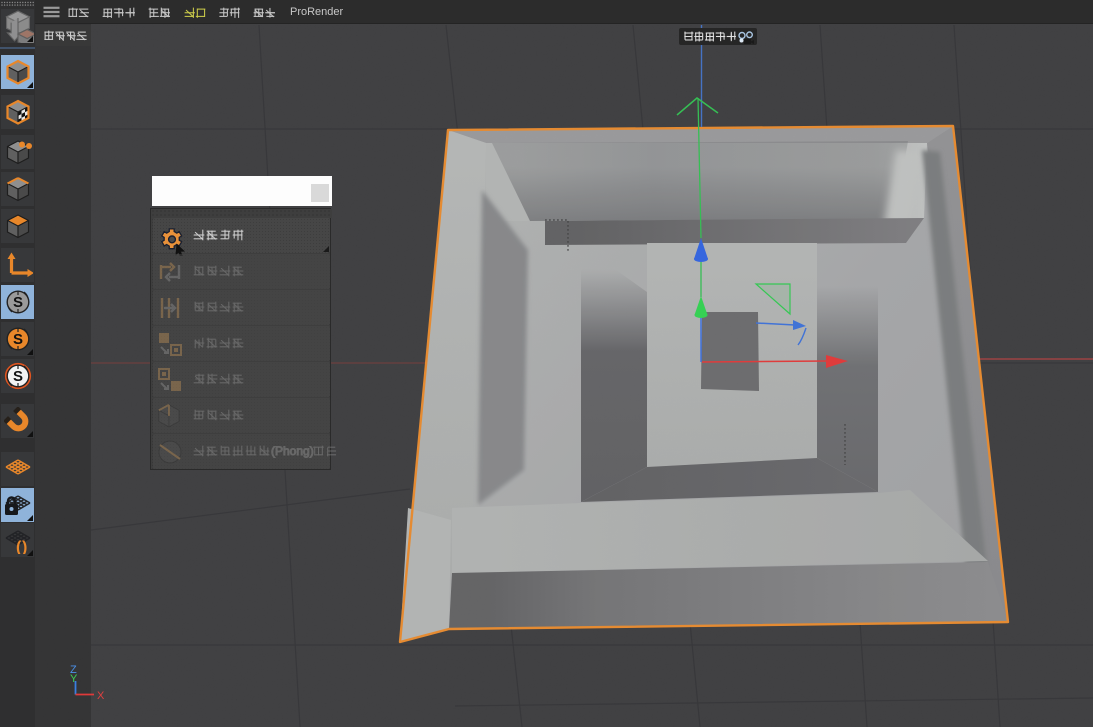 The image size is (1093, 727). What do you see at coordinates (101, 696) in the screenshot?
I see `svg-text: X` at bounding box center [101, 696].